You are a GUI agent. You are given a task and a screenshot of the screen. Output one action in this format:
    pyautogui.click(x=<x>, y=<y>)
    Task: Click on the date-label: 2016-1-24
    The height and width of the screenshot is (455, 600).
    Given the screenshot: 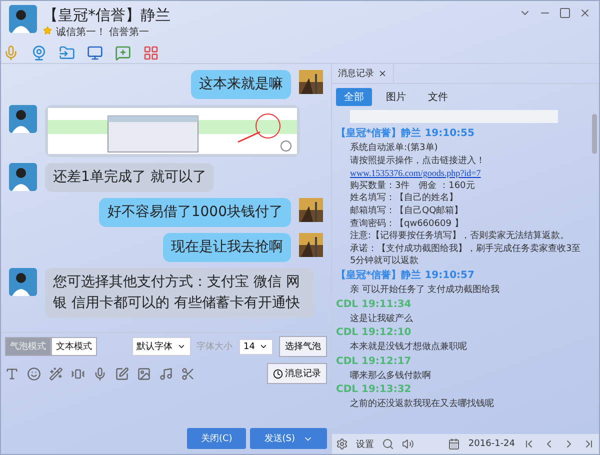 What is the action you would take?
    pyautogui.click(x=491, y=444)
    